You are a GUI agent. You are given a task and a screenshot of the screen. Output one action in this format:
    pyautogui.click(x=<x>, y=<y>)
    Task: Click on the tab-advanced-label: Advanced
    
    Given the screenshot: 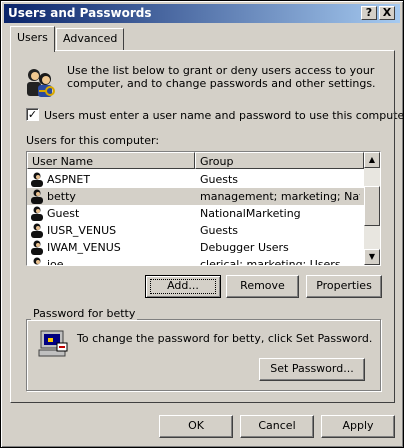 What is the action you would take?
    pyautogui.click(x=90, y=38)
    